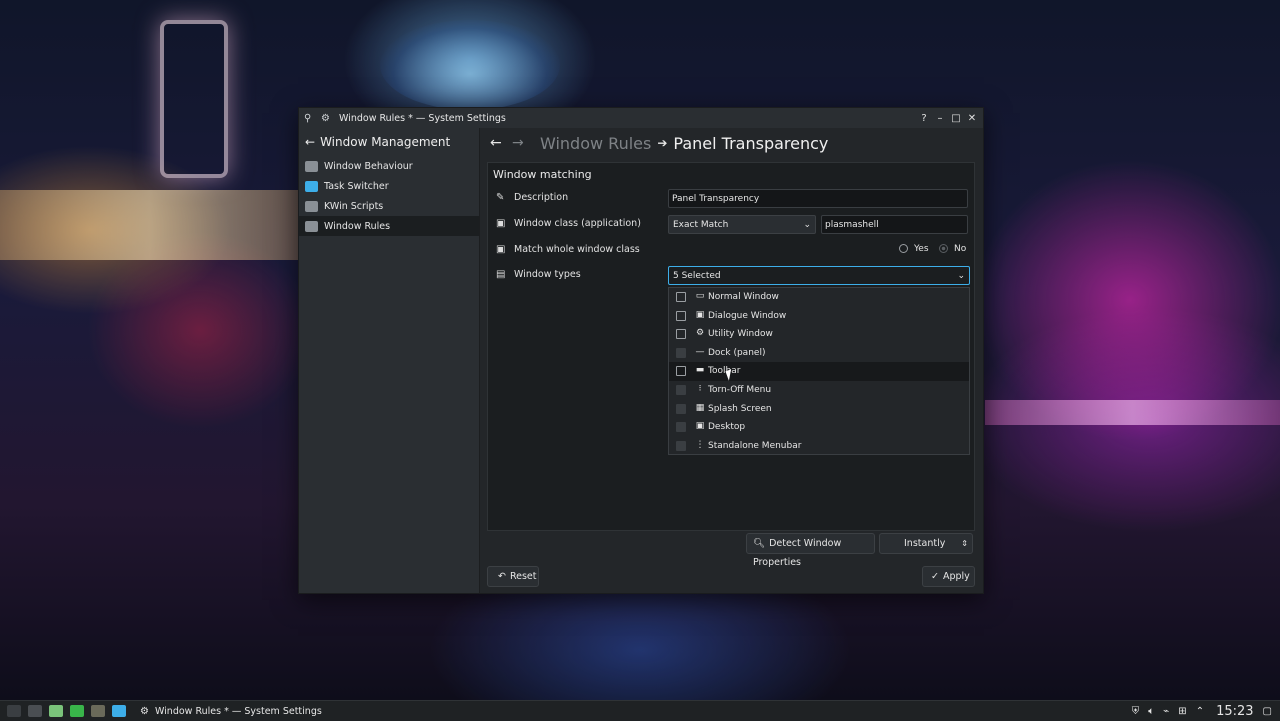 The image size is (1280, 721). Describe the element at coordinates (1136, 711) in the screenshot. I see `shield-icon: ⛨` at that location.